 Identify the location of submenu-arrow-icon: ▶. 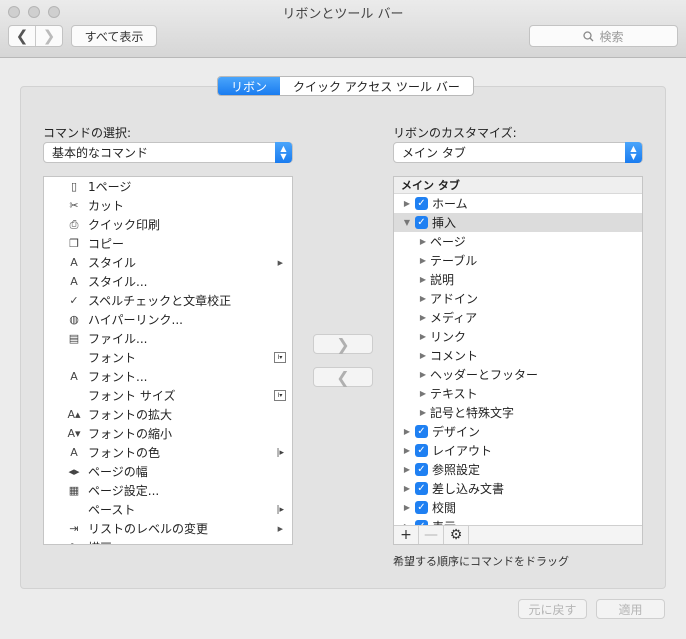
(280, 528).